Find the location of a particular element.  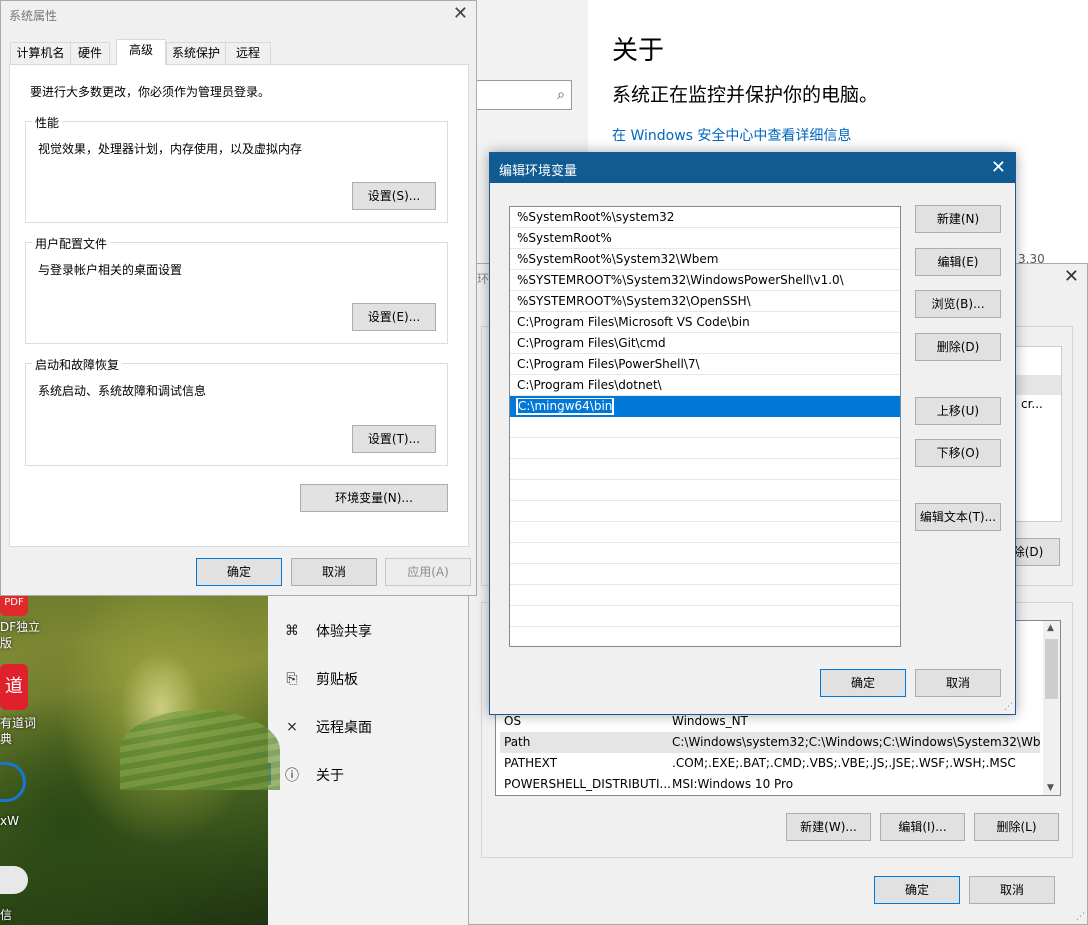

path-item: C:\Program Files\Git\cmd is located at coordinates (705, 343).